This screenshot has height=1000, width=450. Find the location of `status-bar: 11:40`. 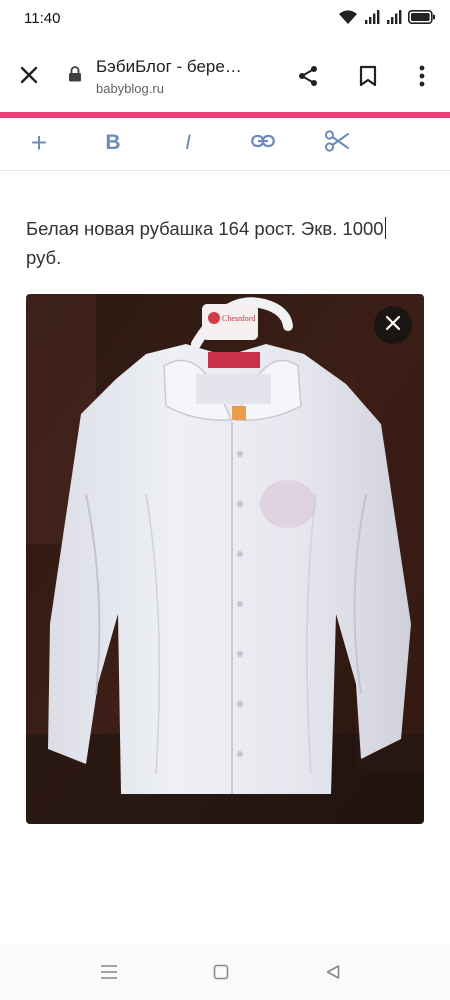

status-bar: 11:40 is located at coordinates (225, 19).